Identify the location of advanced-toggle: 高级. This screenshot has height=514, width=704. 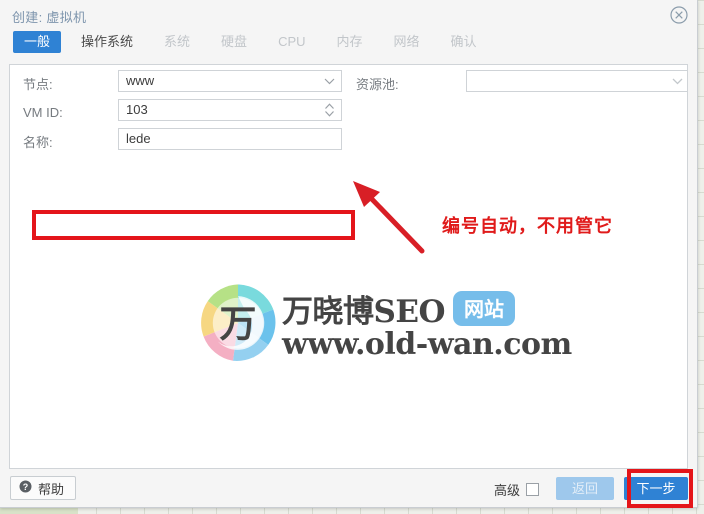
(516, 489).